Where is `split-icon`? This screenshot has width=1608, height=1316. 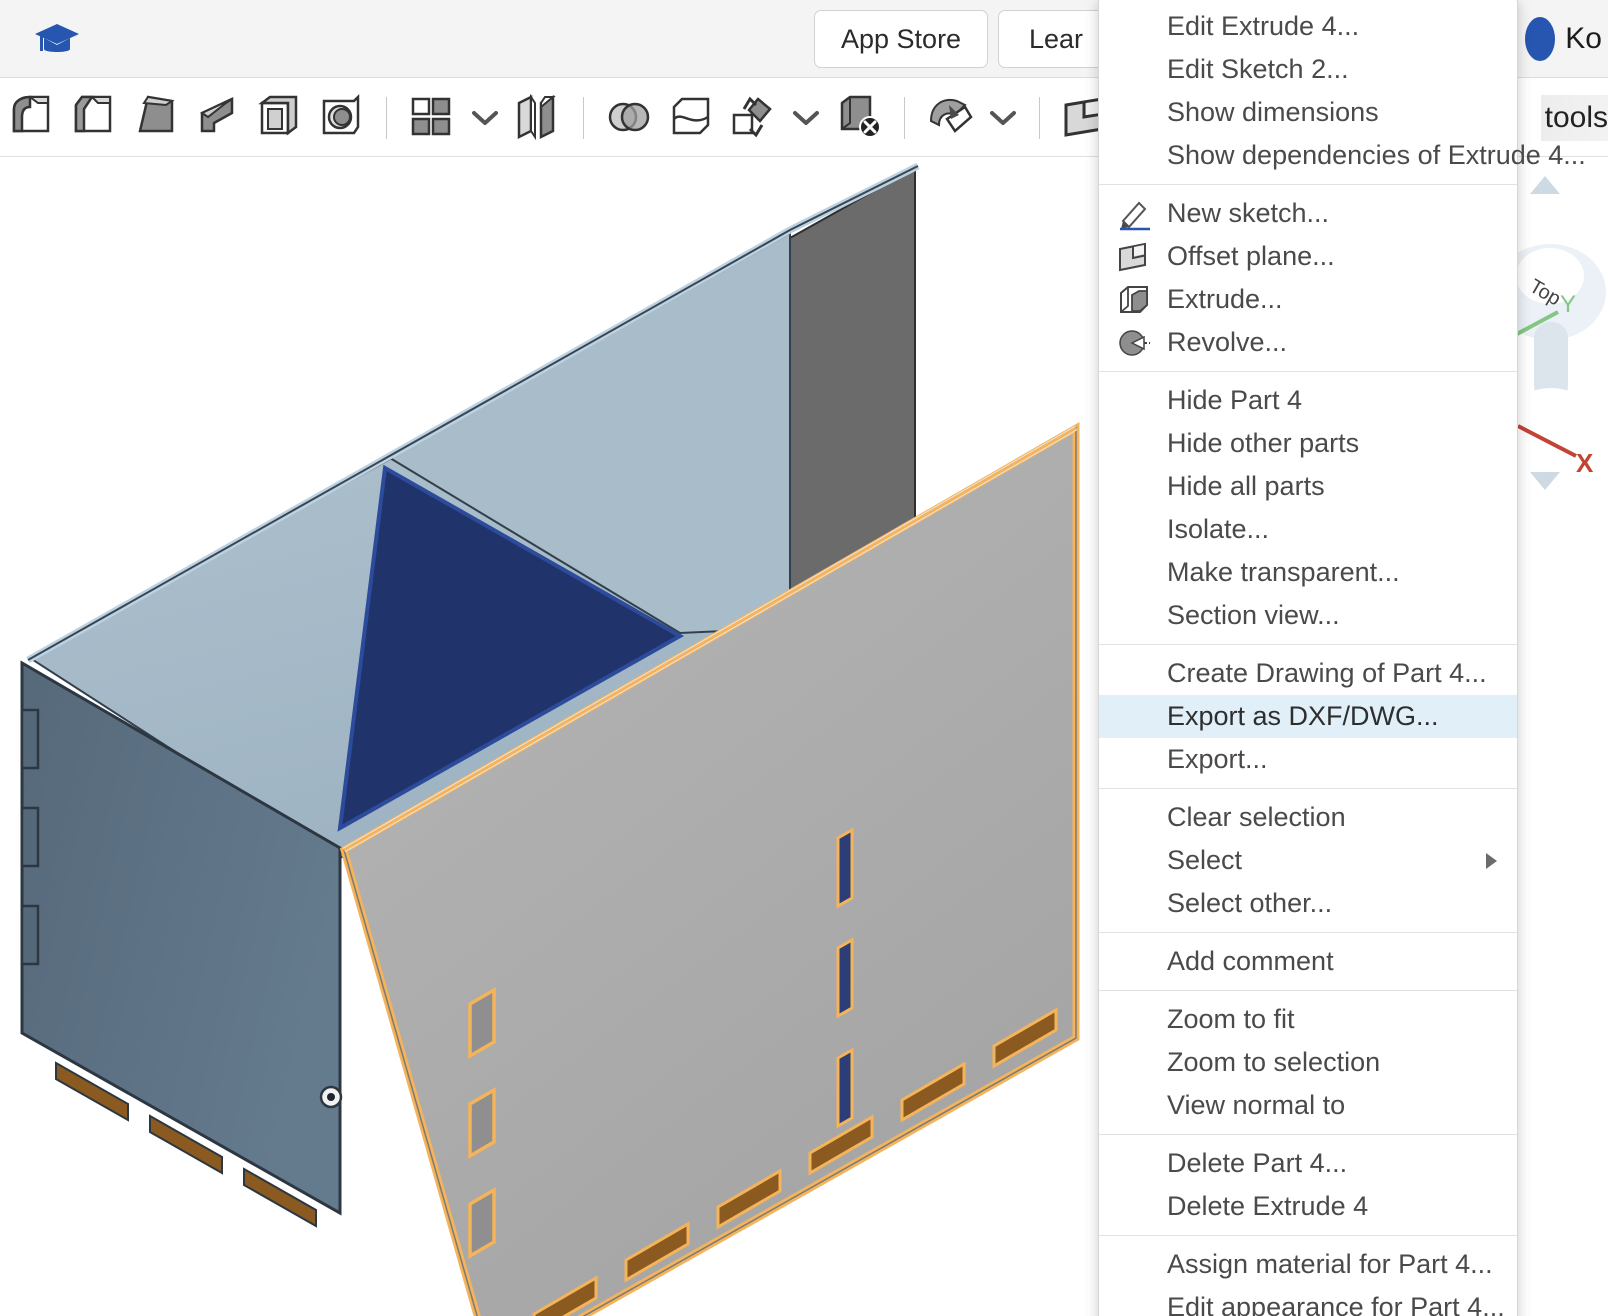 split-icon is located at coordinates (691, 115).